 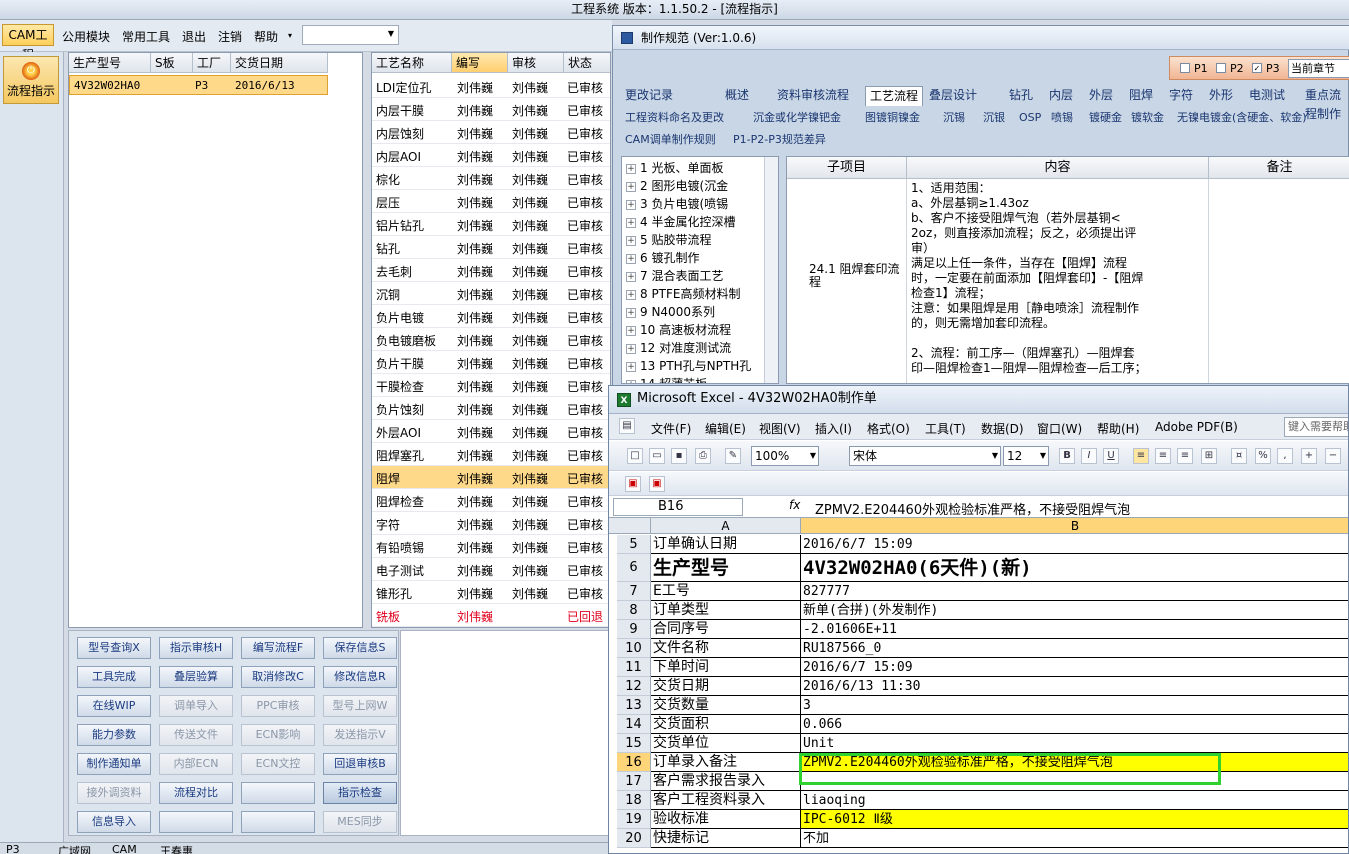 What do you see at coordinates (657, 484) in the screenshot?
I see `pdf-mail-icon: ▣` at bounding box center [657, 484].